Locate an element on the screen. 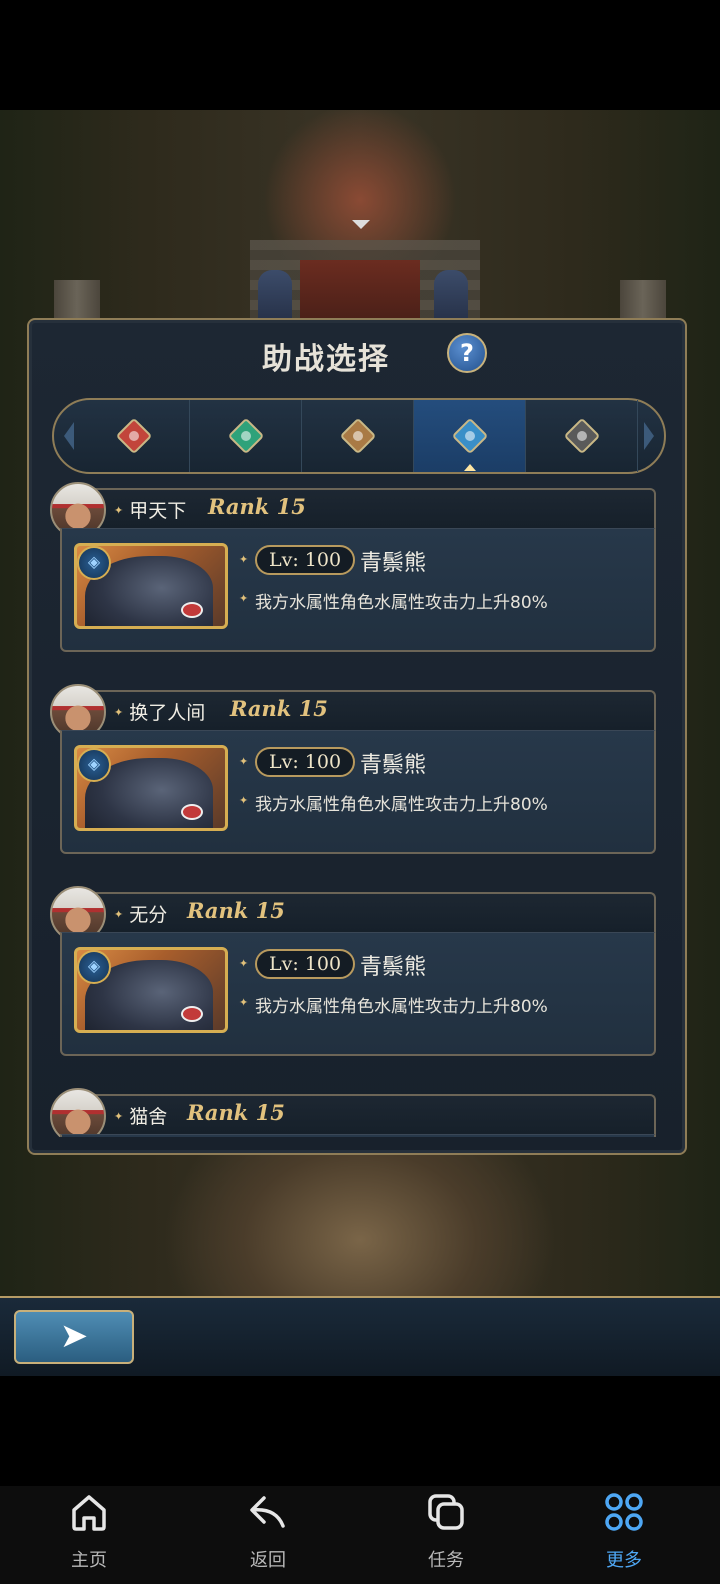 This screenshot has width=720, height=1584. system-nav-bar: 主页 返回 任务 更多 is located at coordinates (360, 1535).